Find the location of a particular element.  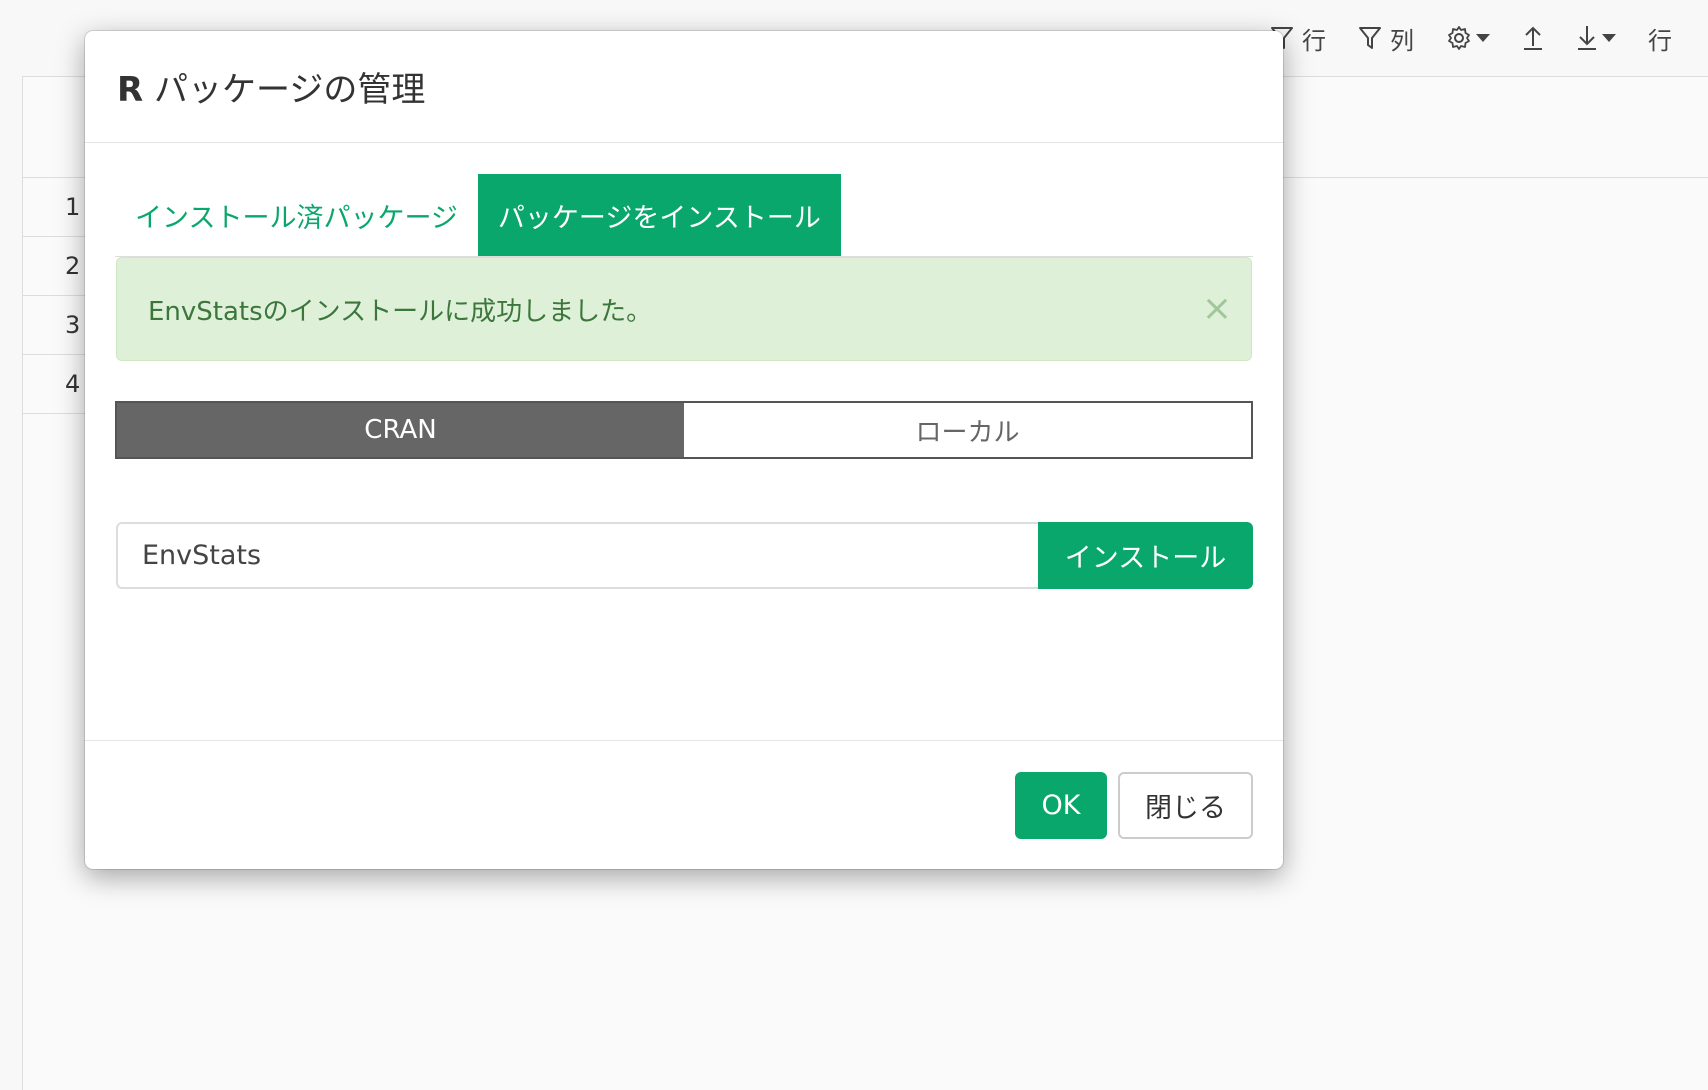

tab-label: インストール済パッケージ is located at coordinates (296, 218).